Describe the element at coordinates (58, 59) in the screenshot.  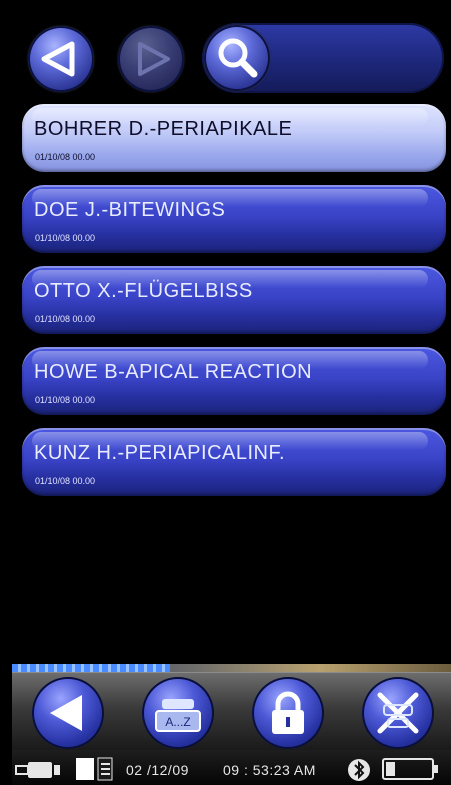
I see `triangle-left-icon` at that location.